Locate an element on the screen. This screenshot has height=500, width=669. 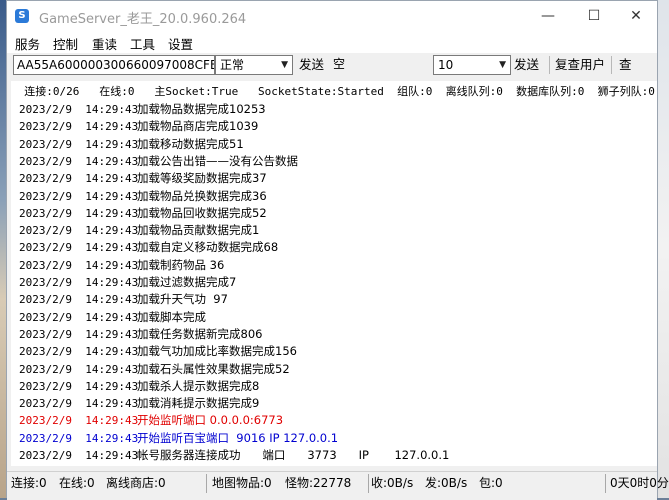
log-row: 2023/2/9 14:29:43加载物品商店完成1039 is located at coordinates (138, 126).